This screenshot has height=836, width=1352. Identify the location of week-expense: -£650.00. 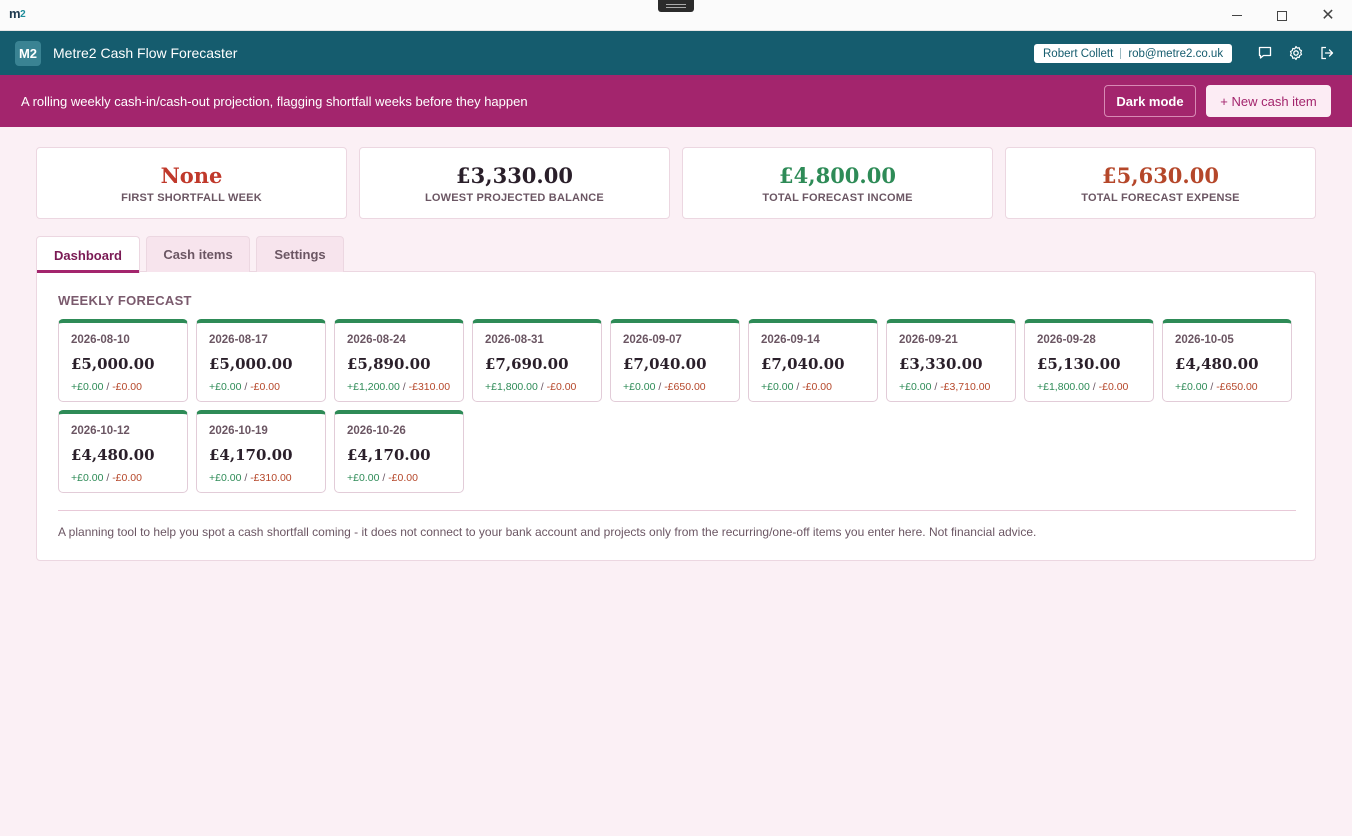
(685, 387).